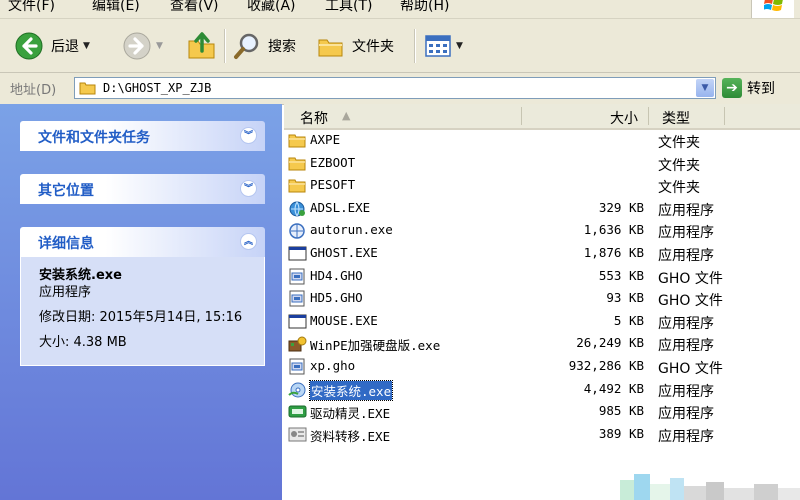 The height and width of the screenshot is (500, 800). What do you see at coordinates (297, 321) in the screenshot?
I see `window-app-icon` at bounding box center [297, 321].